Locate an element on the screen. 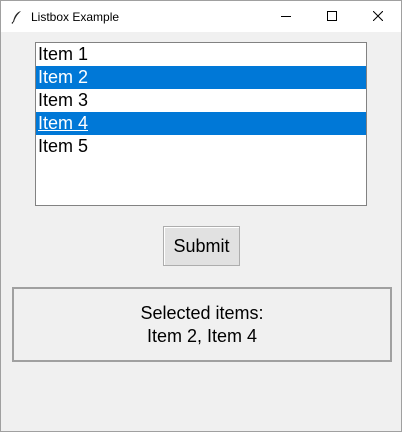  list-item: Item 1 is located at coordinates (201, 54).